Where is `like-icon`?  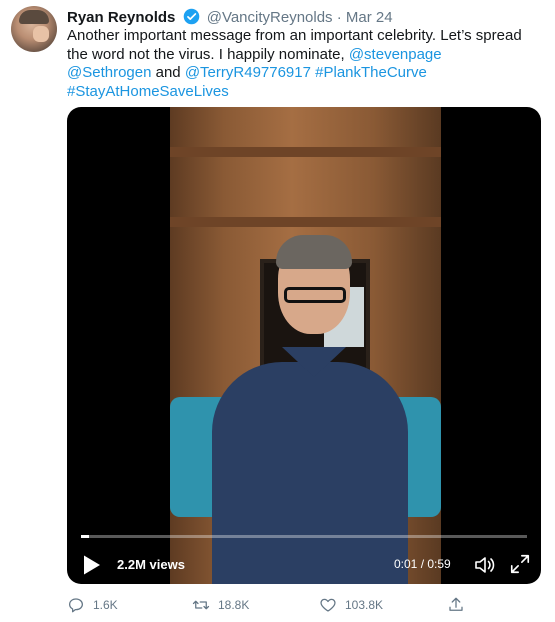 like-icon is located at coordinates (328, 605).